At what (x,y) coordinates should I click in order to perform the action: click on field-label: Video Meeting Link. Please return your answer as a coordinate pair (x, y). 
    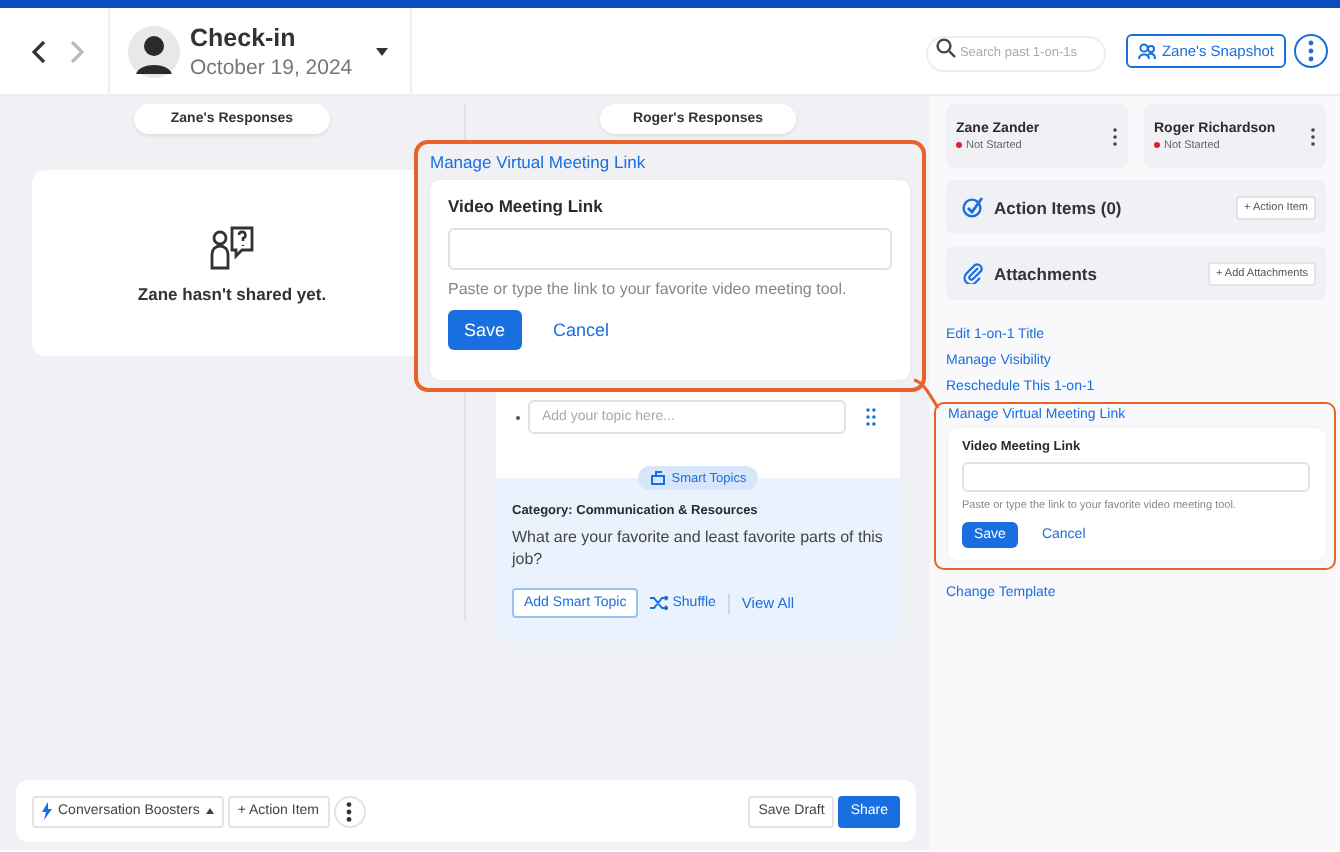
    Looking at the image, I should click on (526, 206).